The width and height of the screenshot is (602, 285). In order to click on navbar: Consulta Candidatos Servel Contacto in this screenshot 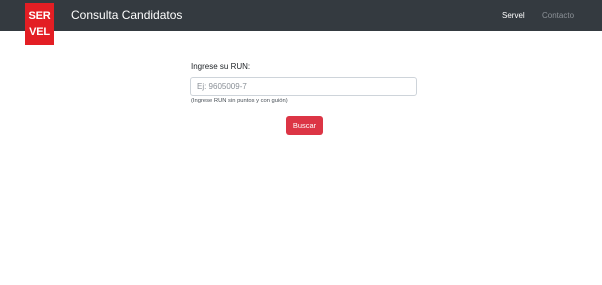, I will do `click(301, 15)`.